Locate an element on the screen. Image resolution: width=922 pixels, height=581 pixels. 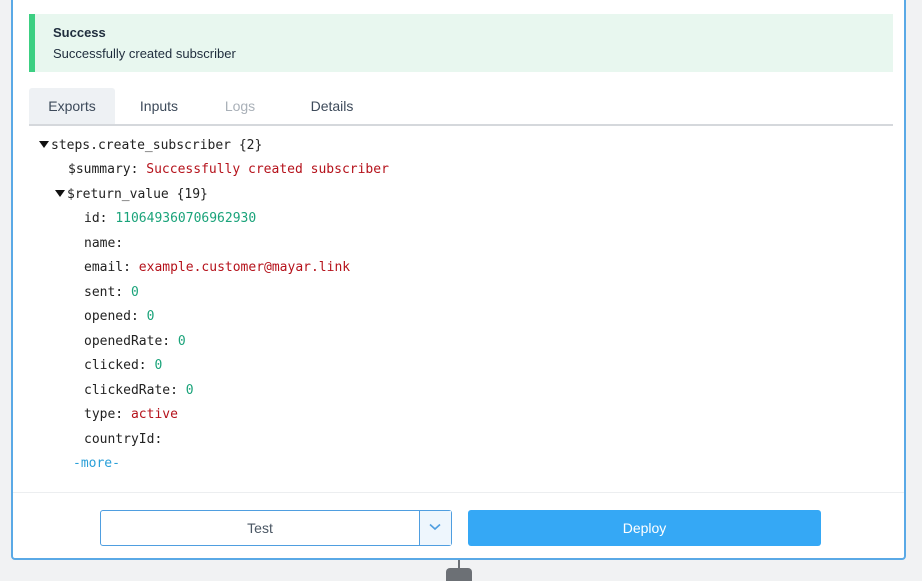
alert-message: Successfully created subscriber is located at coordinates (144, 53).